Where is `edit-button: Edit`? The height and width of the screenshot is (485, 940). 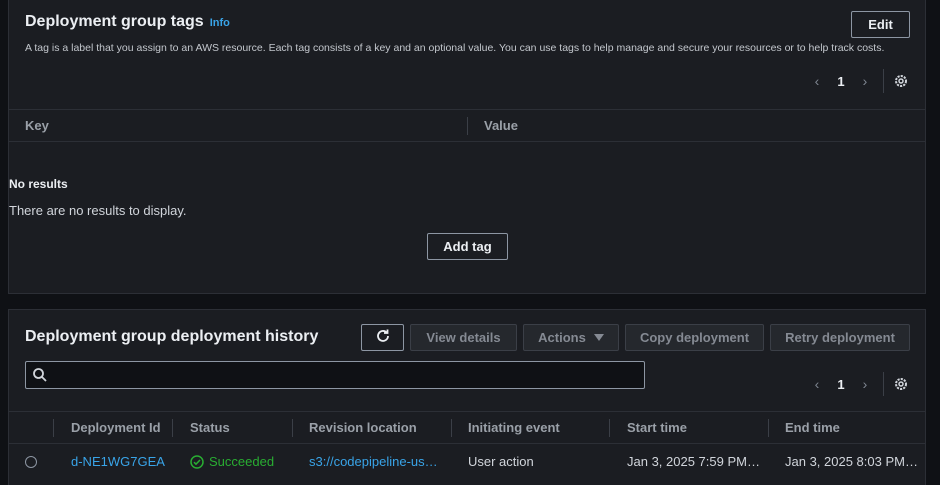 edit-button: Edit is located at coordinates (880, 24).